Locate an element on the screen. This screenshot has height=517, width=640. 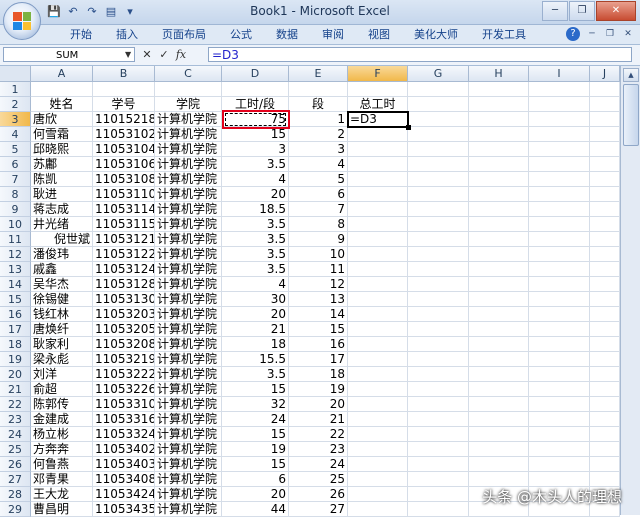
cell-G2 is located at coordinates (438, 104).